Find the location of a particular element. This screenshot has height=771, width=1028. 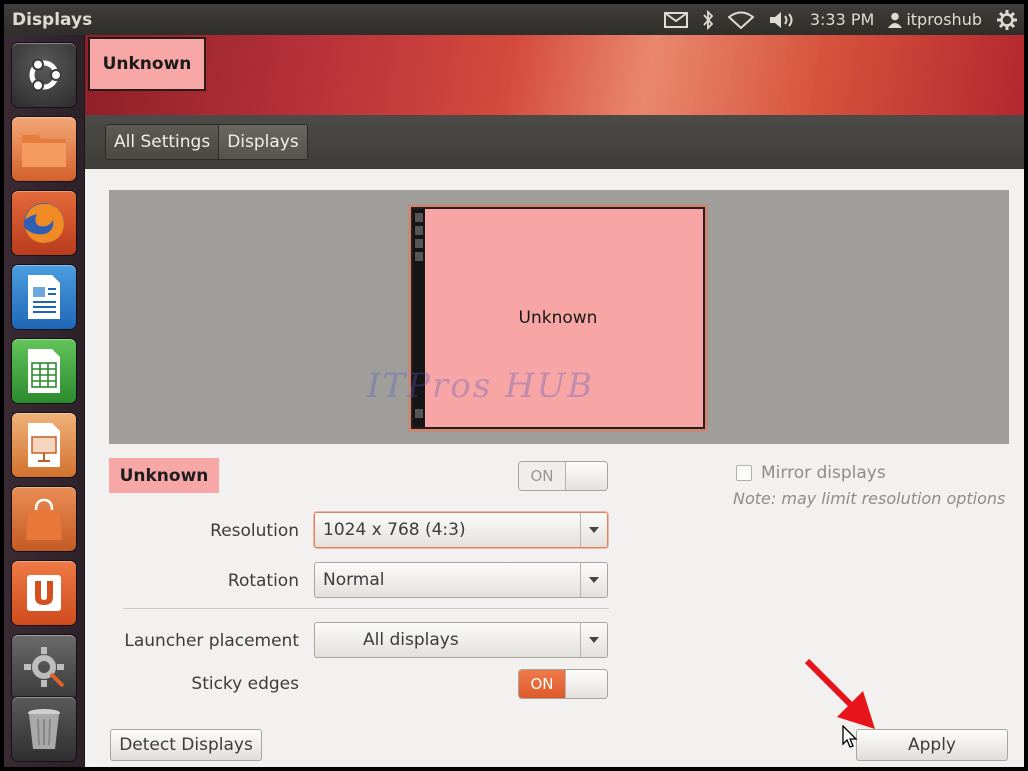

system-settings-launcher-button is located at coordinates (44, 667).